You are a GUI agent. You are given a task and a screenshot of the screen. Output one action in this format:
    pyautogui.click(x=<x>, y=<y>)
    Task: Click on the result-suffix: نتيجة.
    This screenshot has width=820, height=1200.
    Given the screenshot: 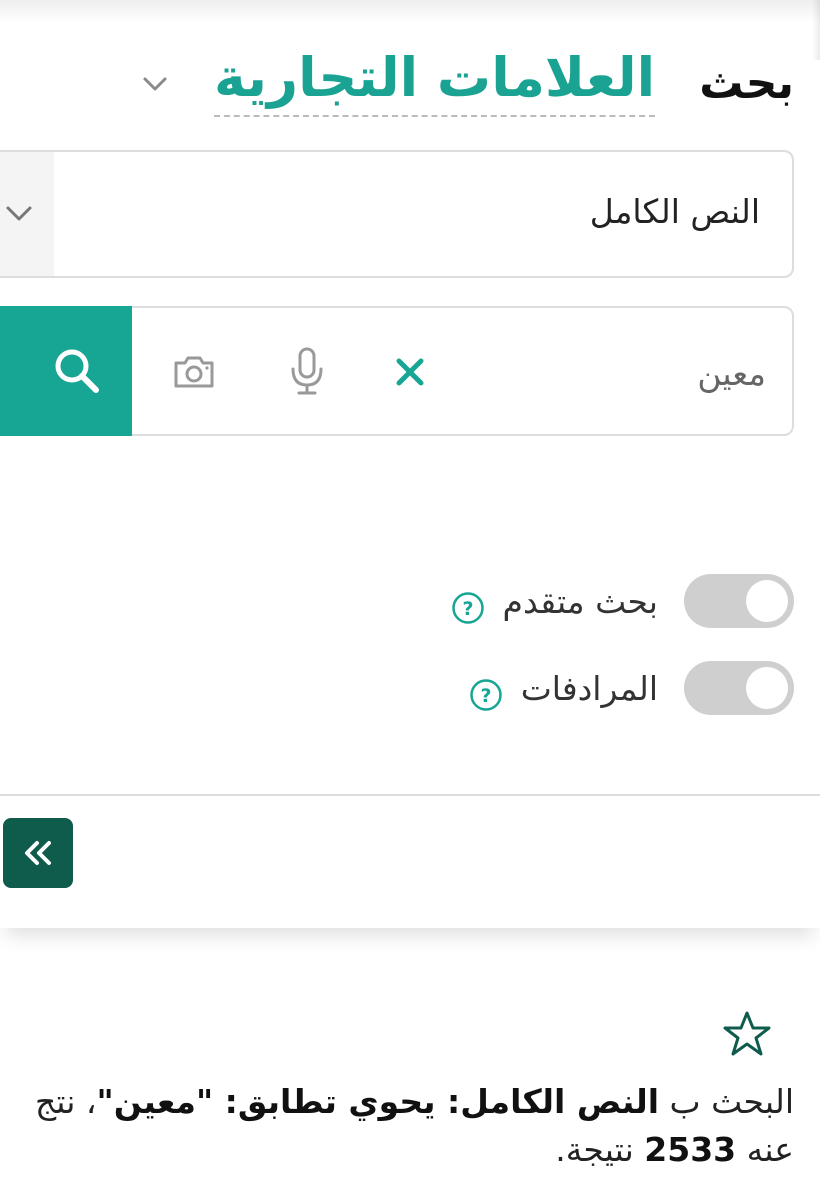 What is the action you would take?
    pyautogui.click(x=600, y=1149)
    